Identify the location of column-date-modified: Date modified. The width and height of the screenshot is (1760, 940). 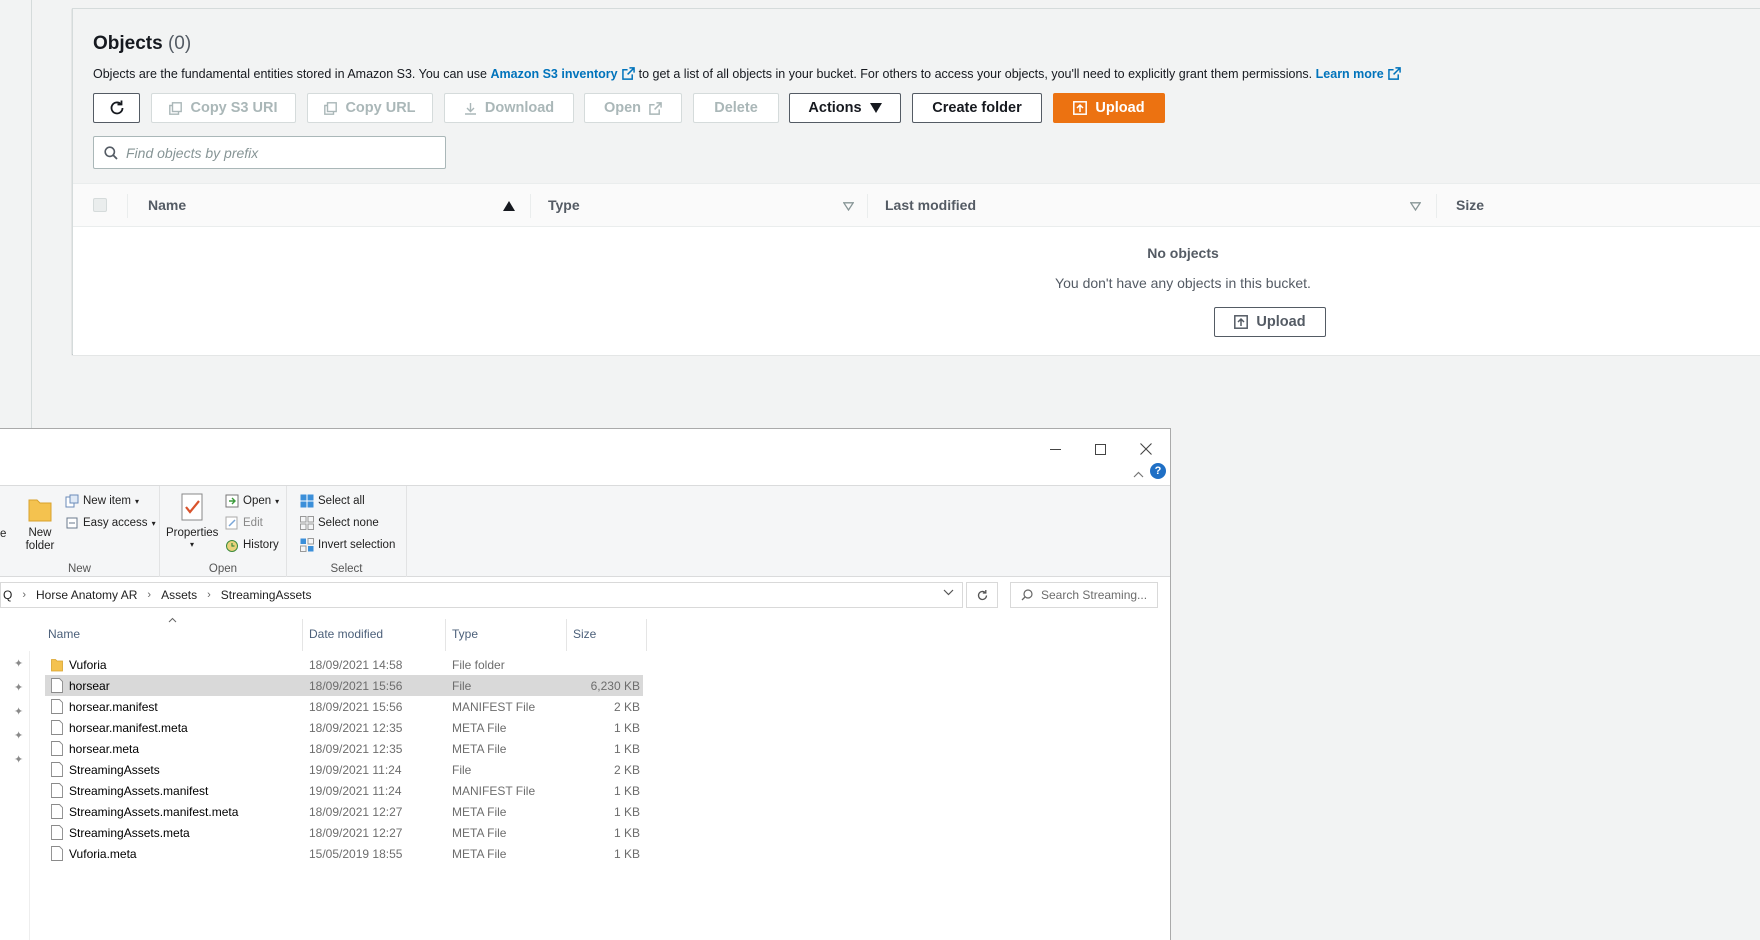
(346, 634).